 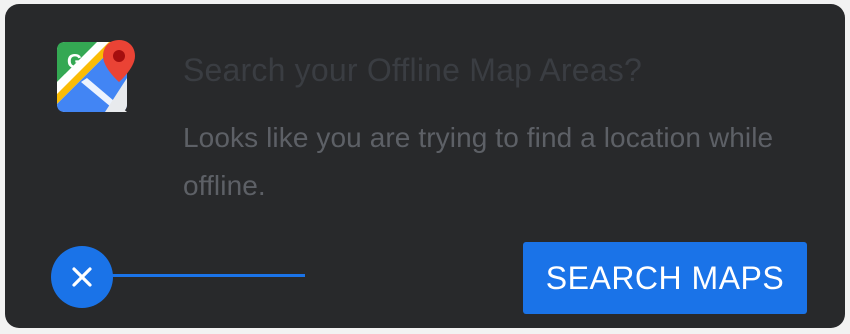 What do you see at coordinates (96, 77) in the screenshot?
I see `google-maps-icon: G` at bounding box center [96, 77].